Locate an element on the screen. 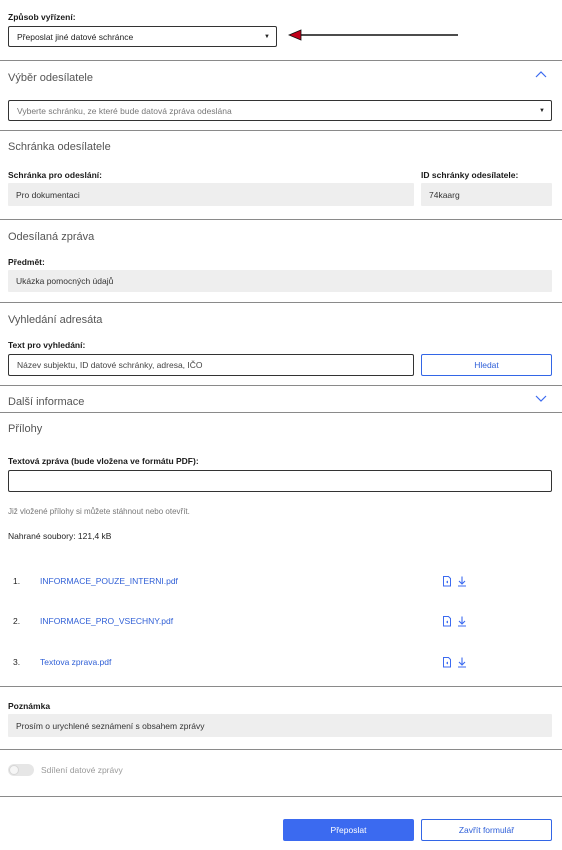 This screenshot has width=562, height=850. zpusob-select-value: Přeposlat jiné datové schránce is located at coordinates (75, 36).